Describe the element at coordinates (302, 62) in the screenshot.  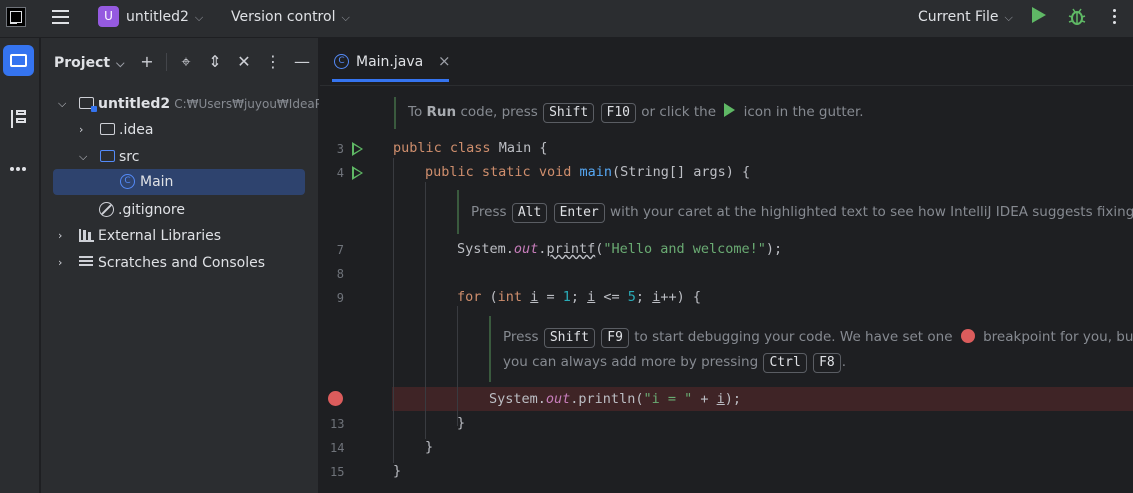
I see `hide-icon: —` at that location.